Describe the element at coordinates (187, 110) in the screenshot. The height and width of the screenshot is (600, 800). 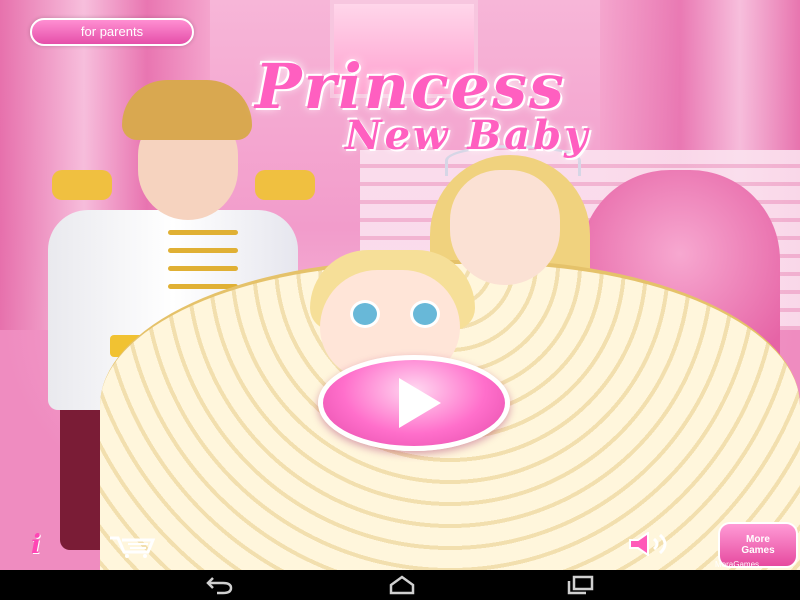
I see `prince-hair` at that location.